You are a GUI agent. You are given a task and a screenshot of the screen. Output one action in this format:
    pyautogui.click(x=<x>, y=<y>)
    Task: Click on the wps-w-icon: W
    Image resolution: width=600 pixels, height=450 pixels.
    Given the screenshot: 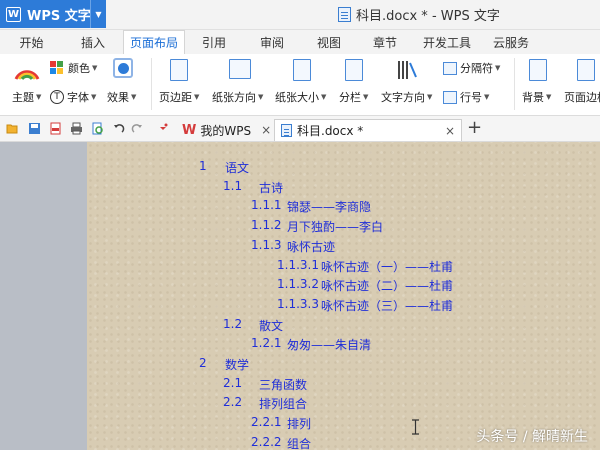 What is the action you would take?
    pyautogui.click(x=189, y=130)
    